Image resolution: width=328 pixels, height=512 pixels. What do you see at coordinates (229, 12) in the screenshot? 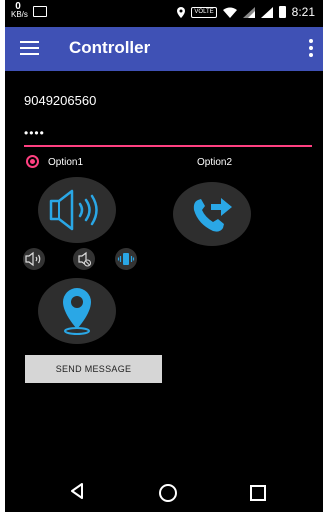
I see `wifi-icon` at bounding box center [229, 12].